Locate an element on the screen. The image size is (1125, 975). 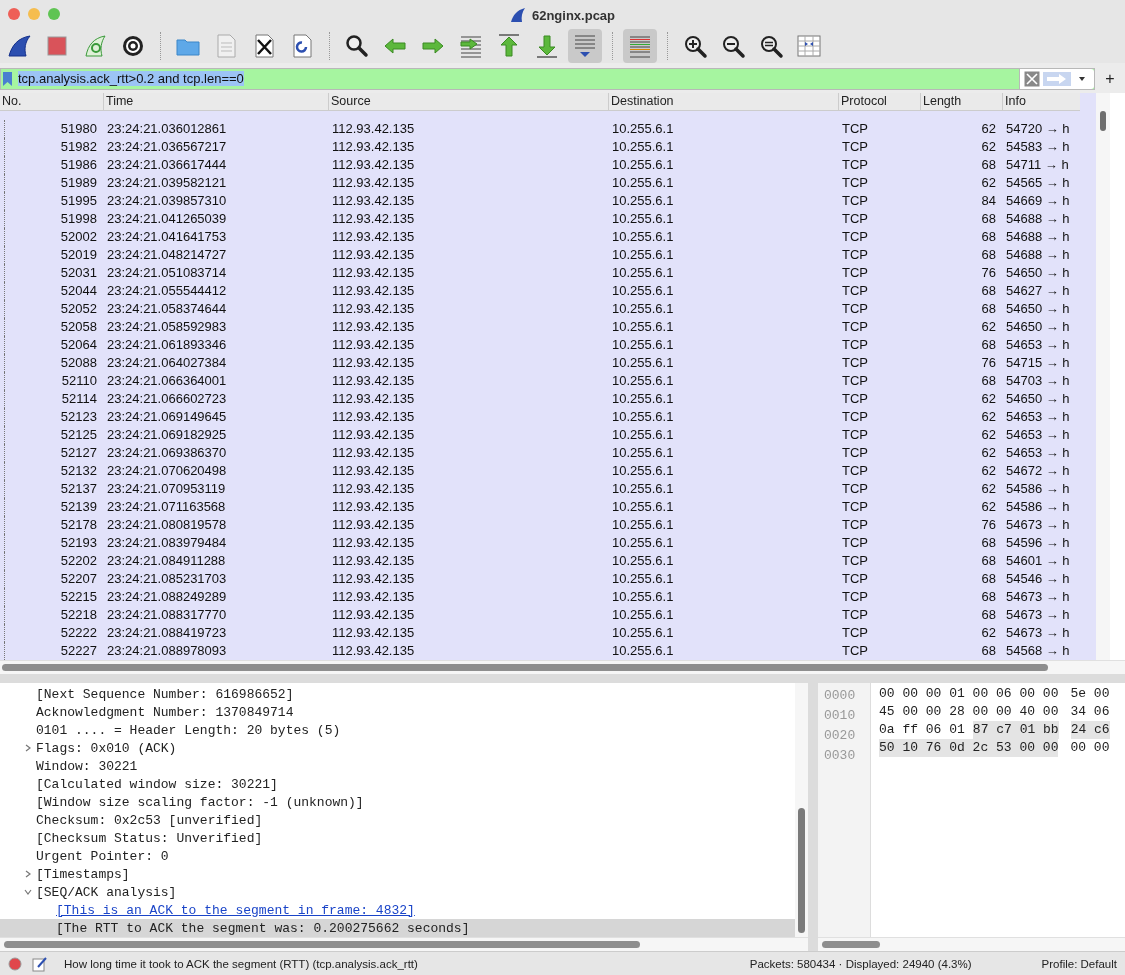
packet-time: 23:24:21.051083714 is located at coordinates (167, 273).